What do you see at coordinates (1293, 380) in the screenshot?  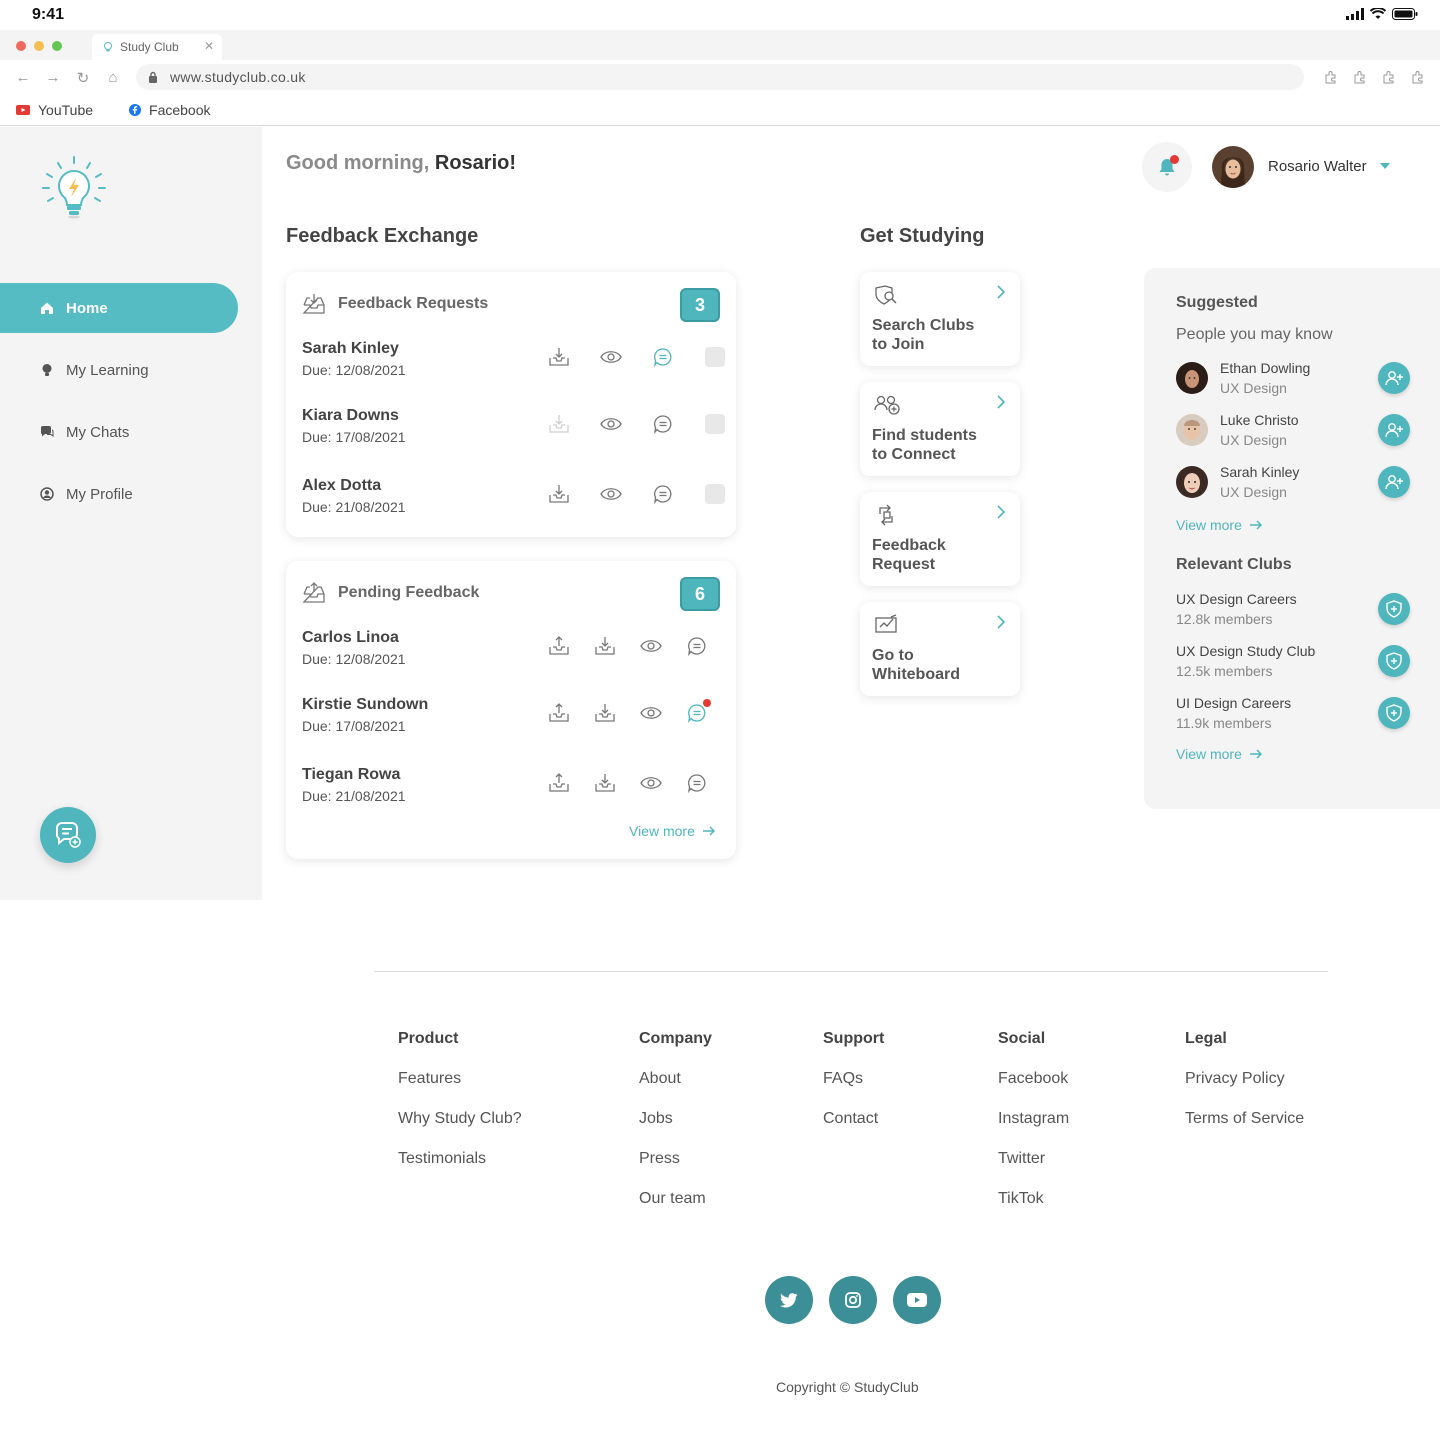 I see `suggested-person: Ethan Dowling UX Design` at bounding box center [1293, 380].